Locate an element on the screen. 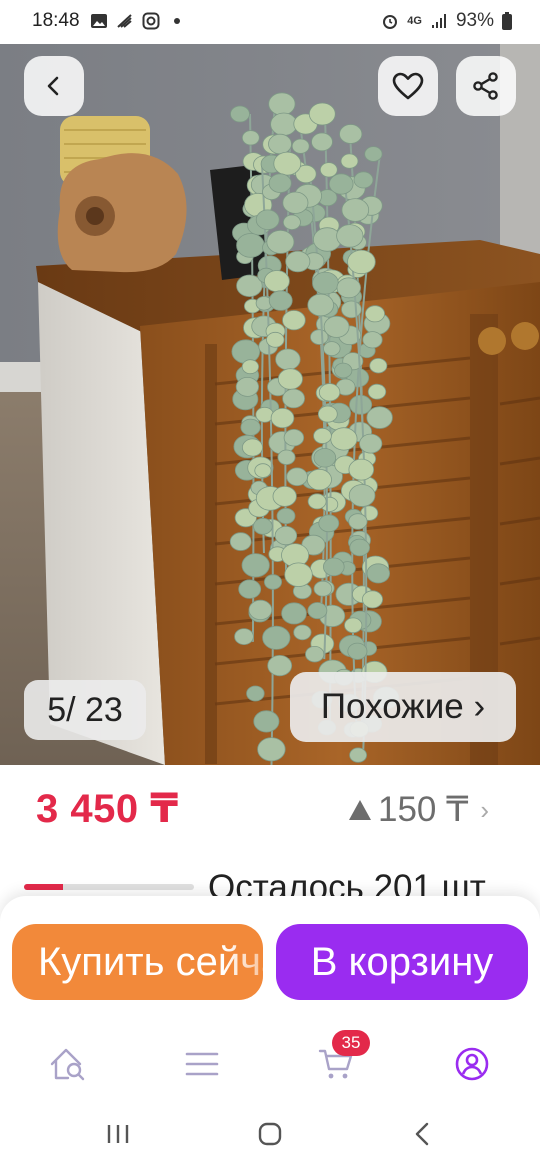  bonus-points: 150 ₸ › is located at coordinates (418, 810).